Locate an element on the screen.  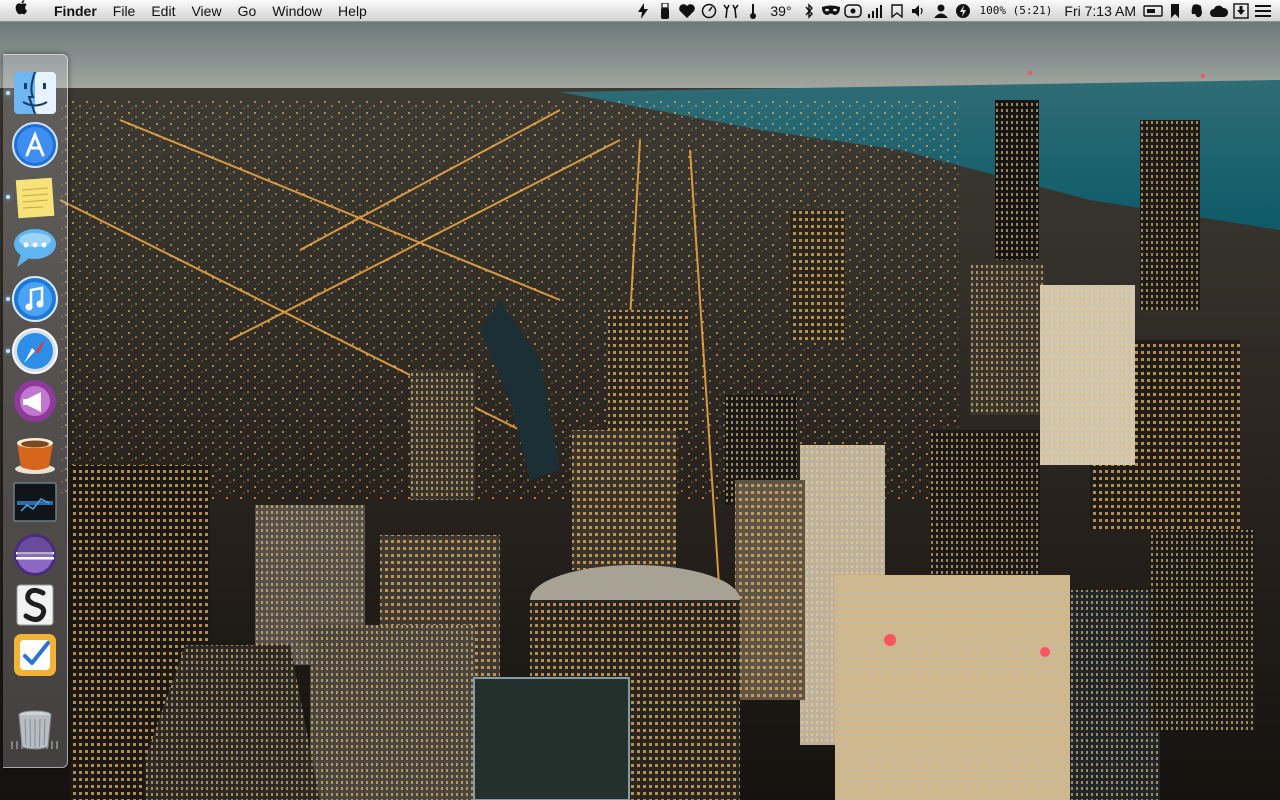
menu-go: Go is located at coordinates (247, 11).